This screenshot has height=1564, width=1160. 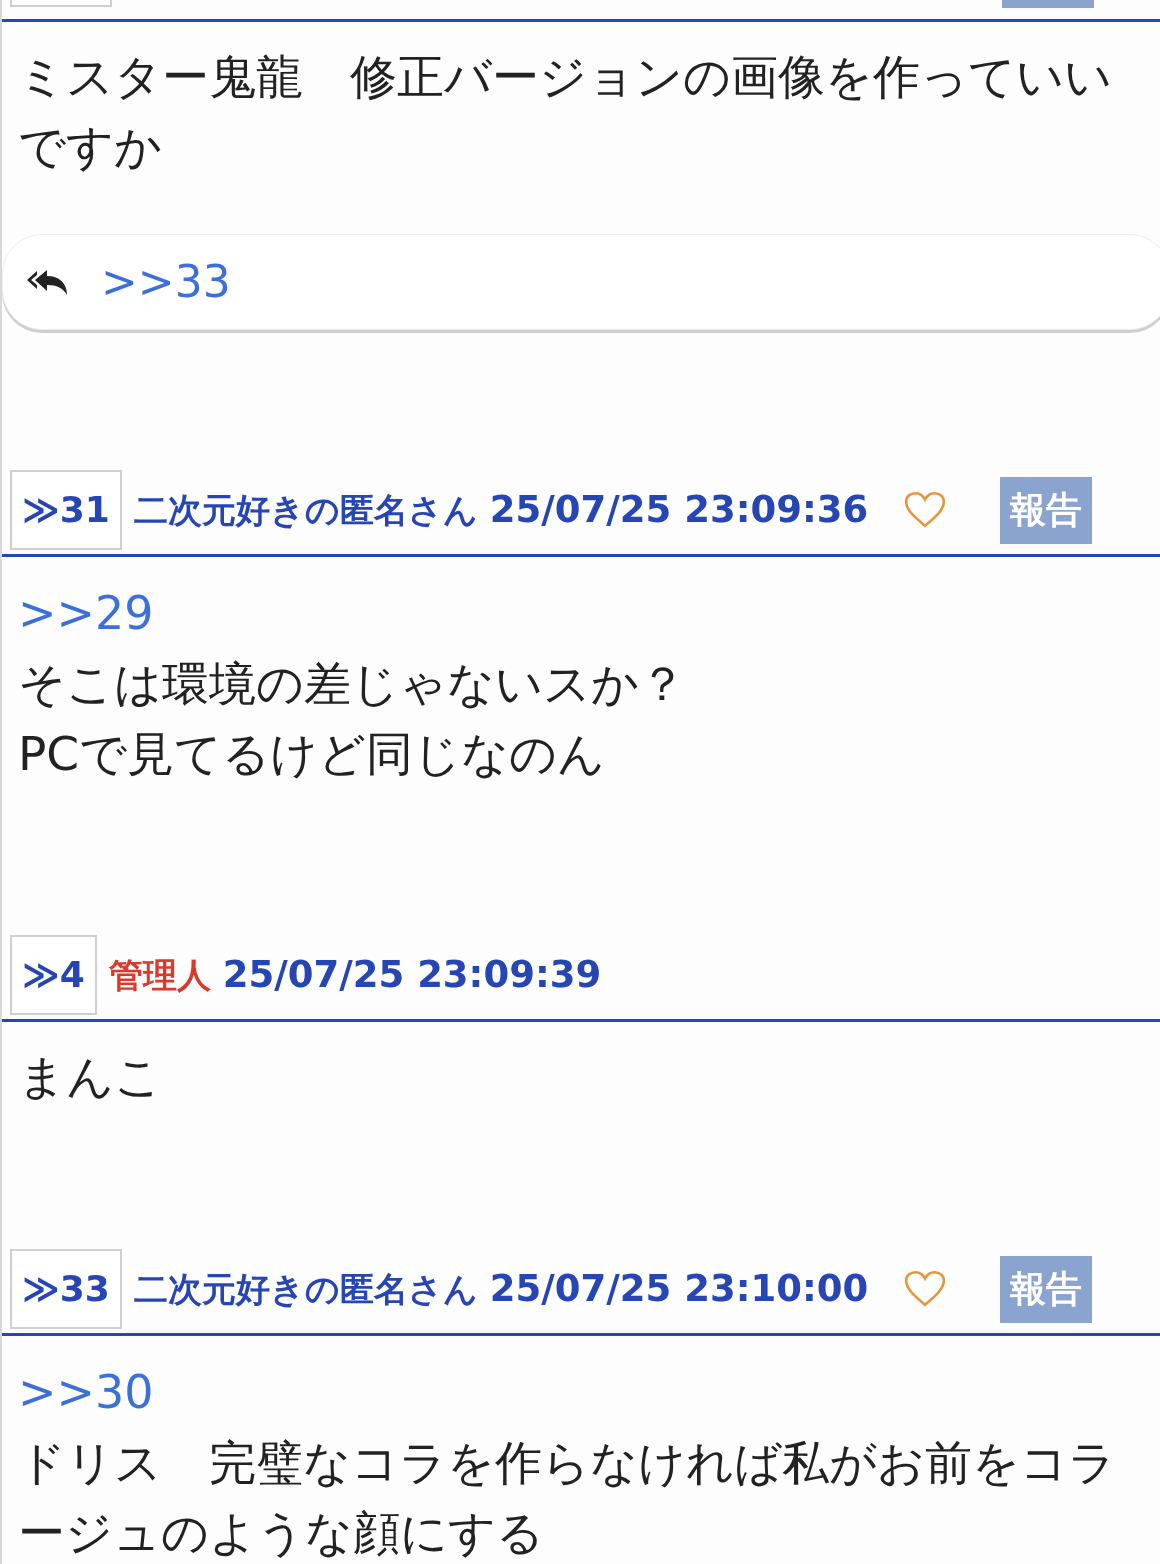 What do you see at coordinates (567, 1498) in the screenshot?
I see `post-text: ドリス 完璧なコラを作らなければ私がお前をコラージュのような顔にする` at bounding box center [567, 1498].